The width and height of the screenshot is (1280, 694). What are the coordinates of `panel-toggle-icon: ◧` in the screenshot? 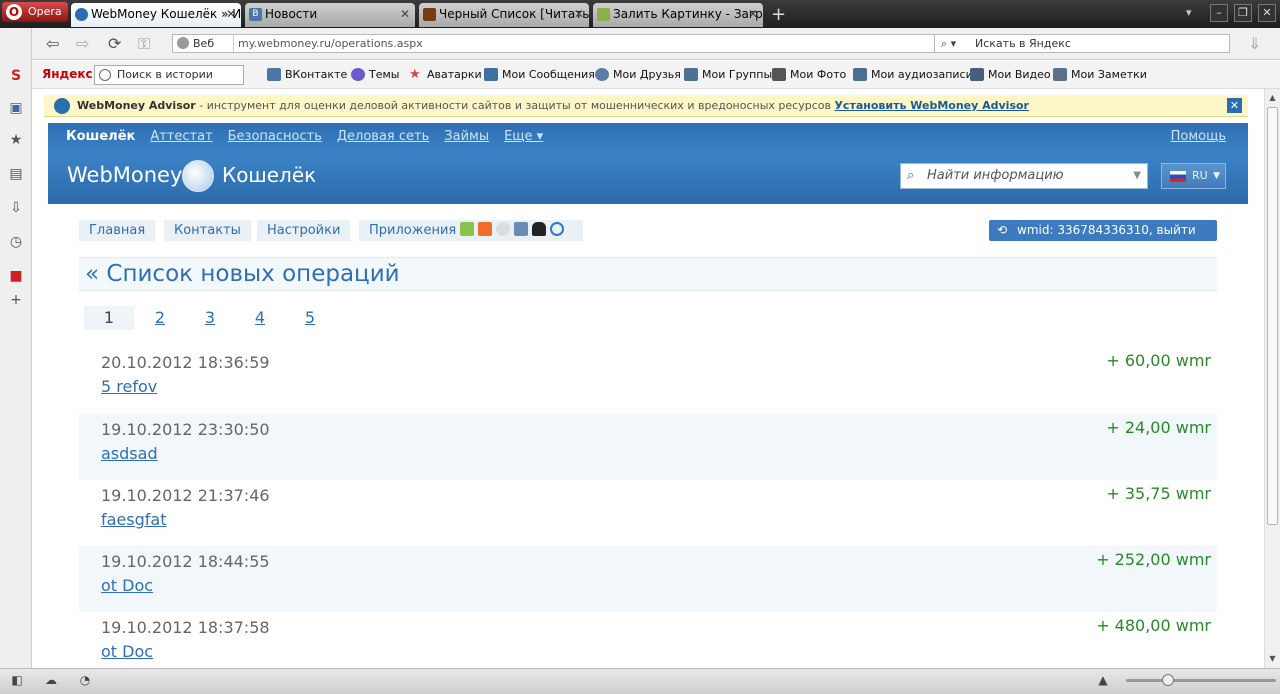 It's located at (17, 680).